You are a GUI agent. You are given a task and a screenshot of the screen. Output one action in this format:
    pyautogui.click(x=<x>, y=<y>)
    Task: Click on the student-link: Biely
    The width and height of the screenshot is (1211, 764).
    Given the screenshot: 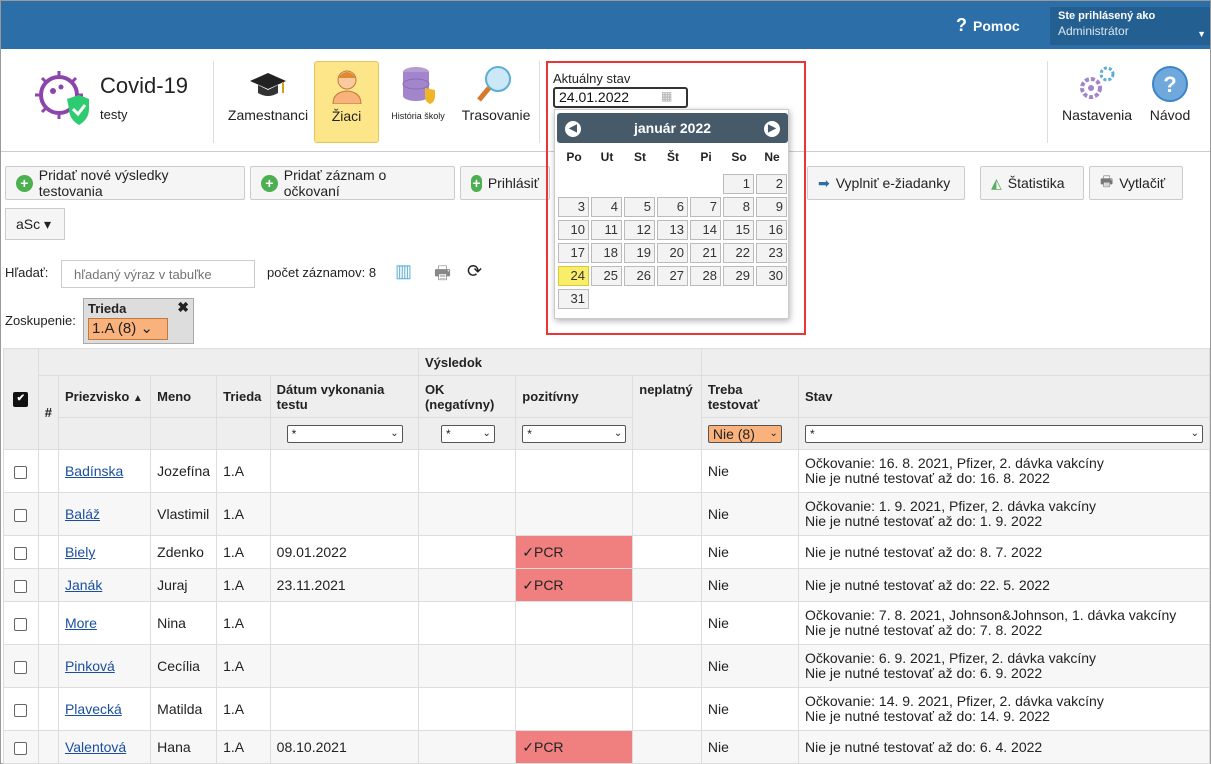 What is the action you would take?
    pyautogui.click(x=80, y=552)
    